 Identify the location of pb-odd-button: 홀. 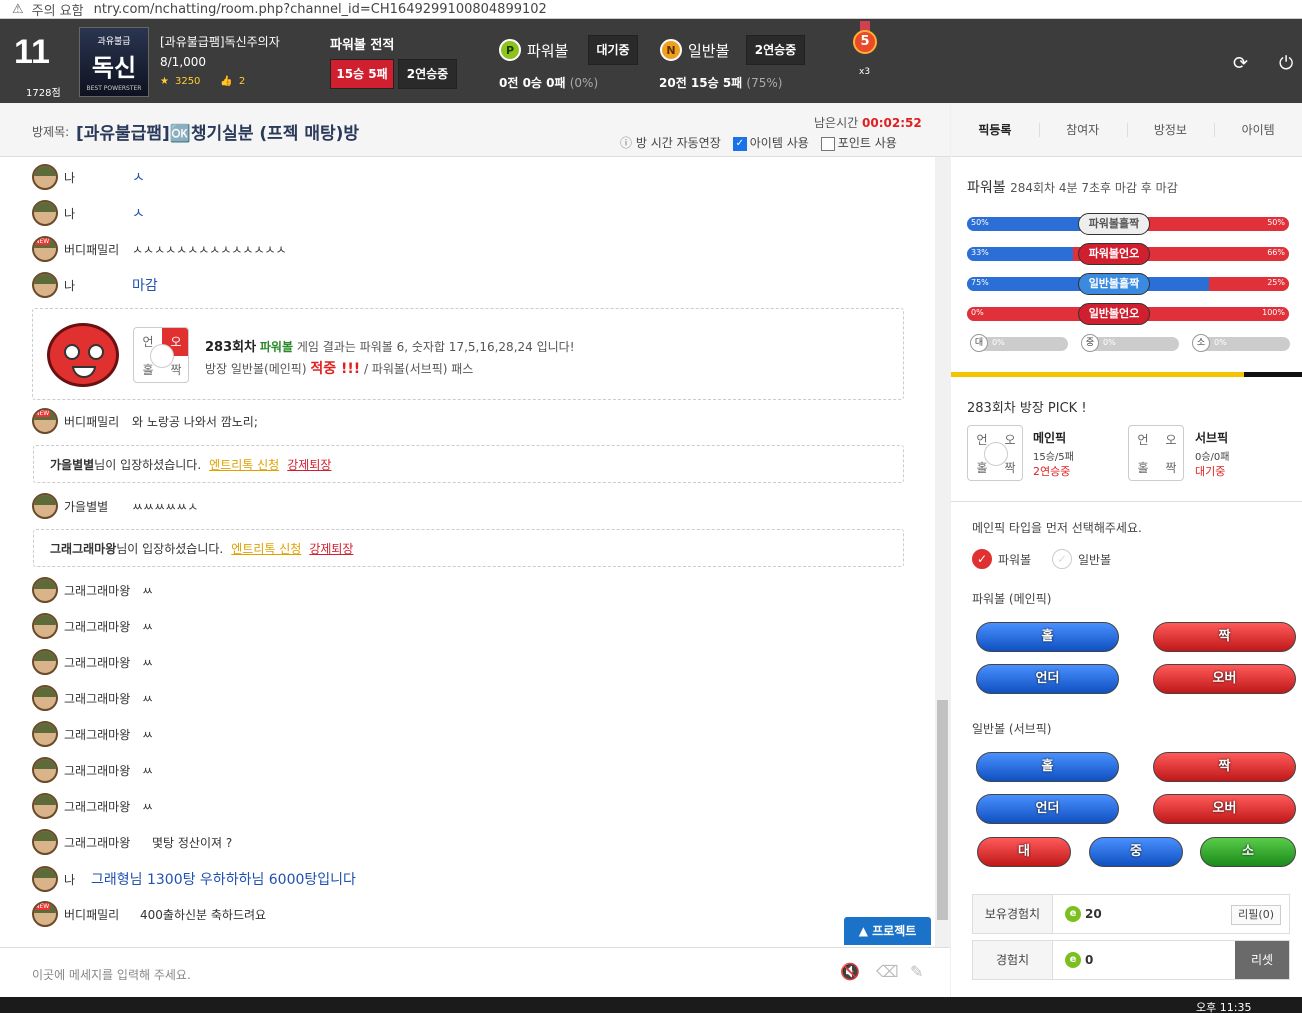
(1047, 637).